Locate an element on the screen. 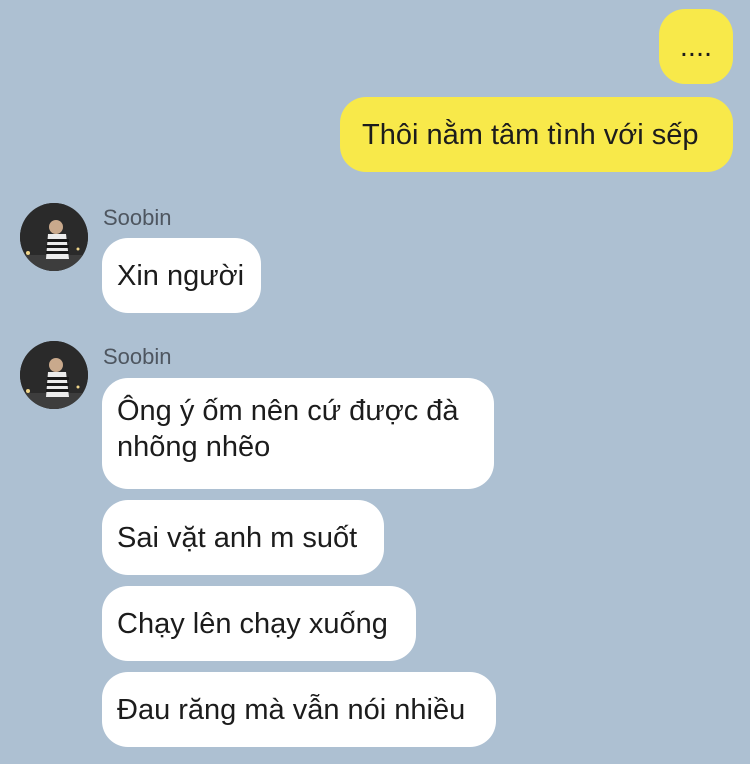 The image size is (750, 764). message-text: Sai vặt anh m suốt is located at coordinates (237, 537).